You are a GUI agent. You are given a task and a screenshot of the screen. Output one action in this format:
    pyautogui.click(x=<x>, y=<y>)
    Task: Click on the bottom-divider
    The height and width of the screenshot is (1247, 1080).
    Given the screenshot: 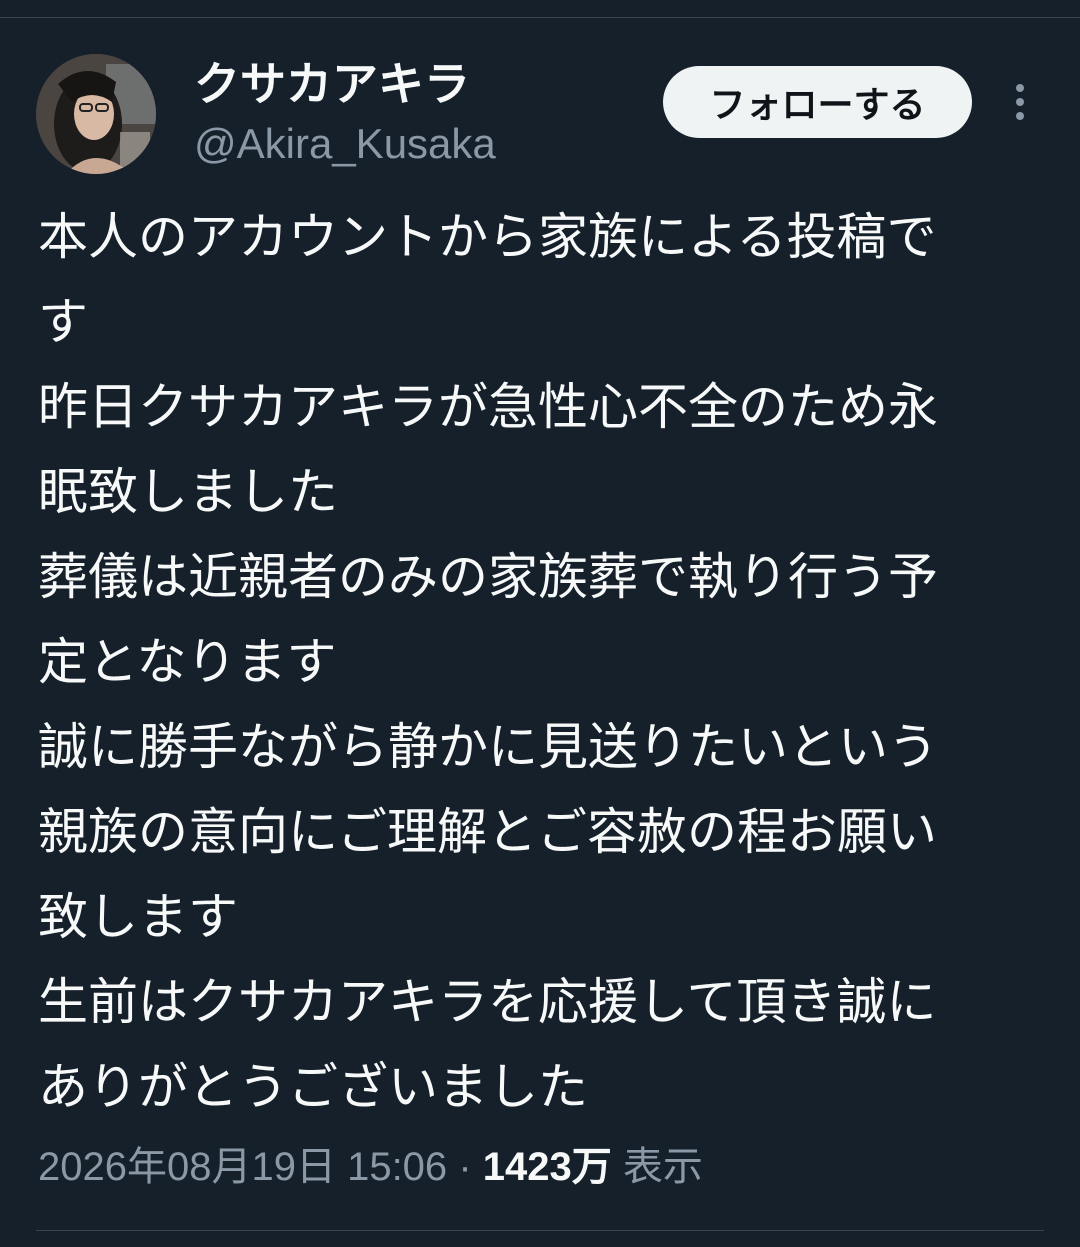 What is the action you would take?
    pyautogui.click(x=540, y=1230)
    